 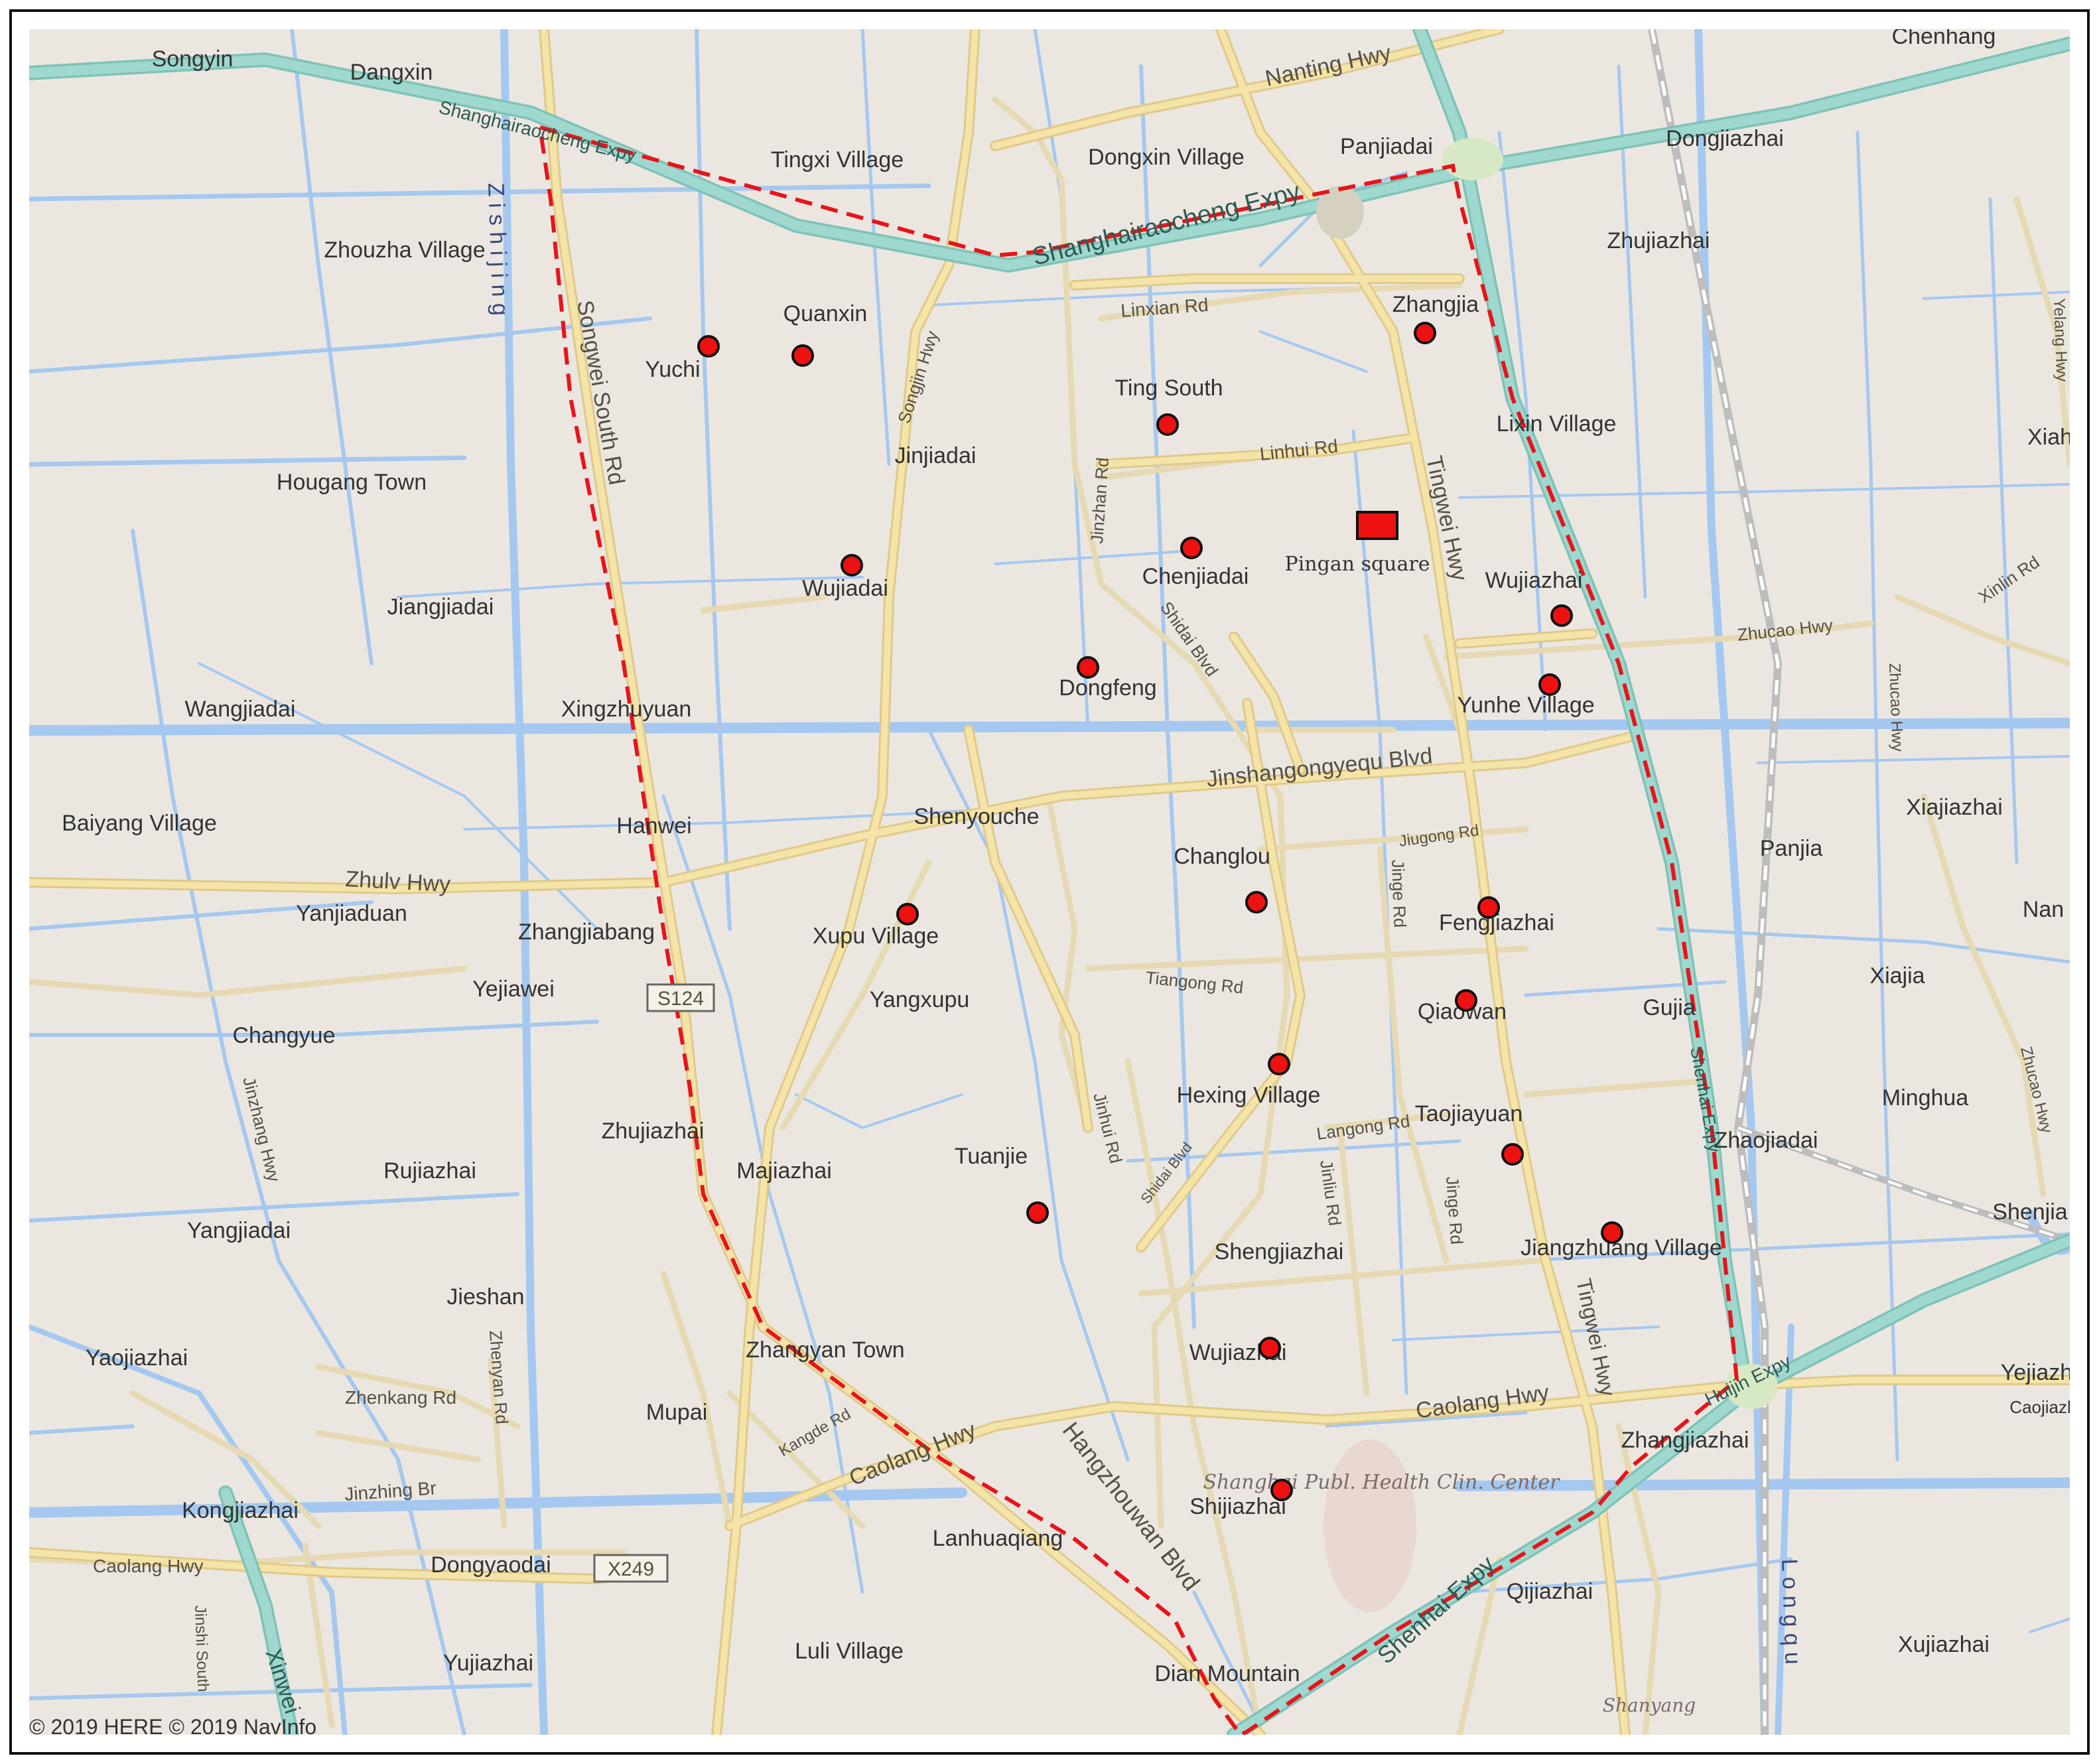 I want to click on location-marker-fengjiazhai, so click(x=1488, y=908).